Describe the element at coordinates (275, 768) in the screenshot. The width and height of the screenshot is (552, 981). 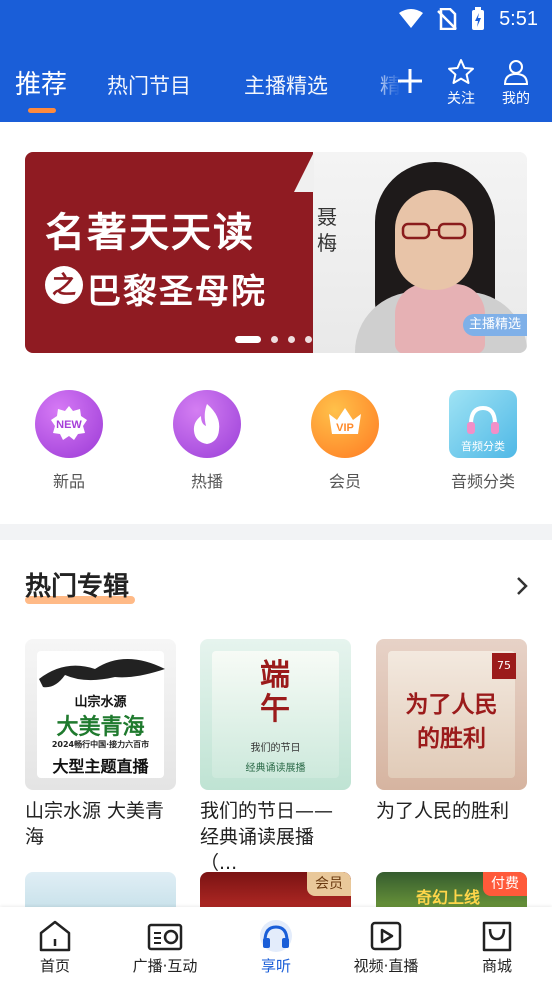
I see `album-cover-text: 经典诵读展播` at that location.